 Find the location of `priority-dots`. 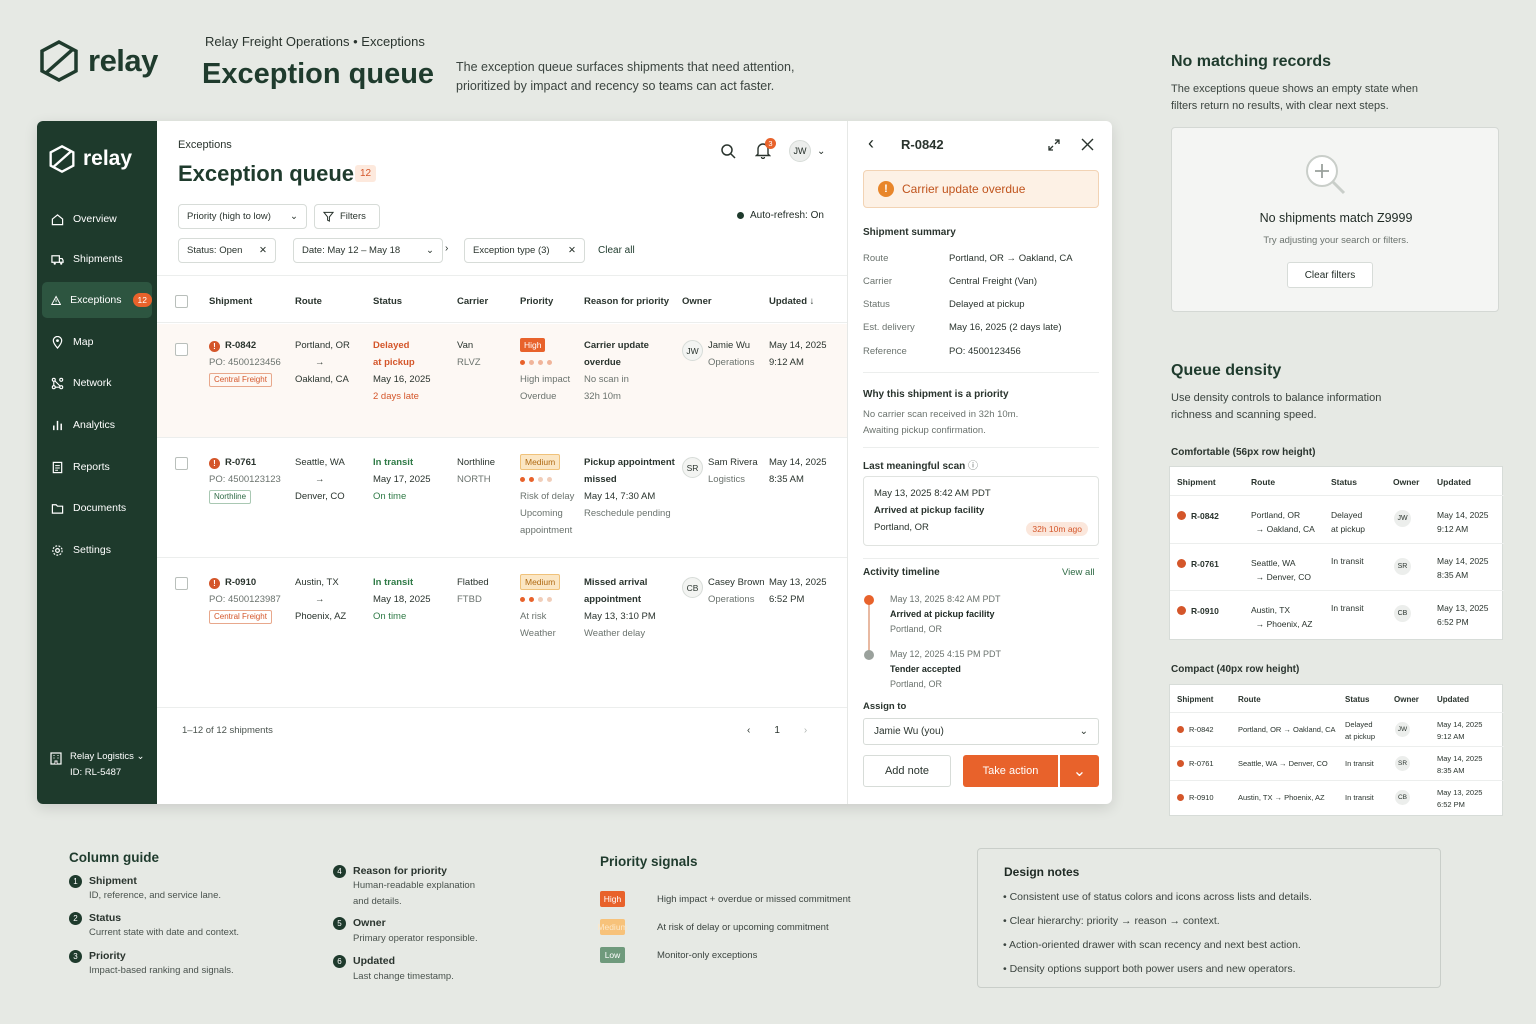

priority-dots is located at coordinates (540, 599).